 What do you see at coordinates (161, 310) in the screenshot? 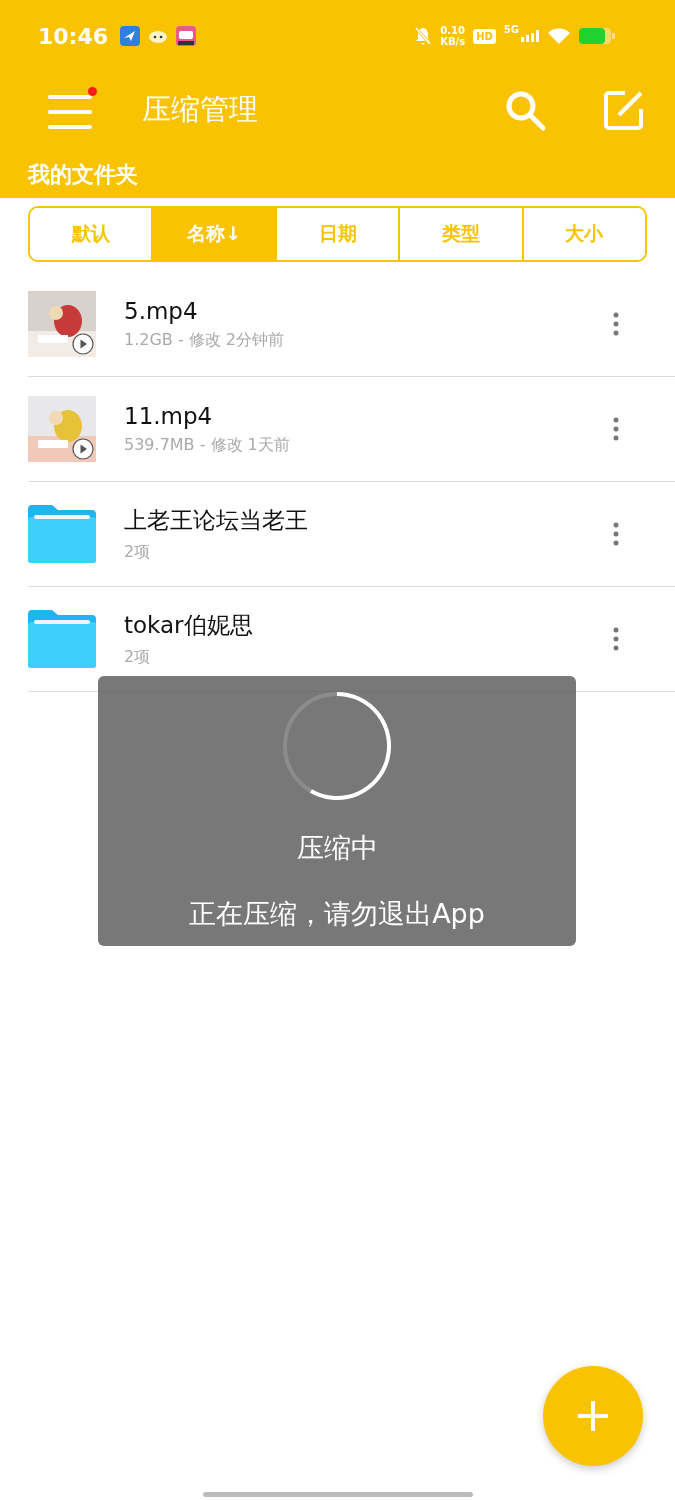
I see `file-name: 5.mp4` at bounding box center [161, 310].